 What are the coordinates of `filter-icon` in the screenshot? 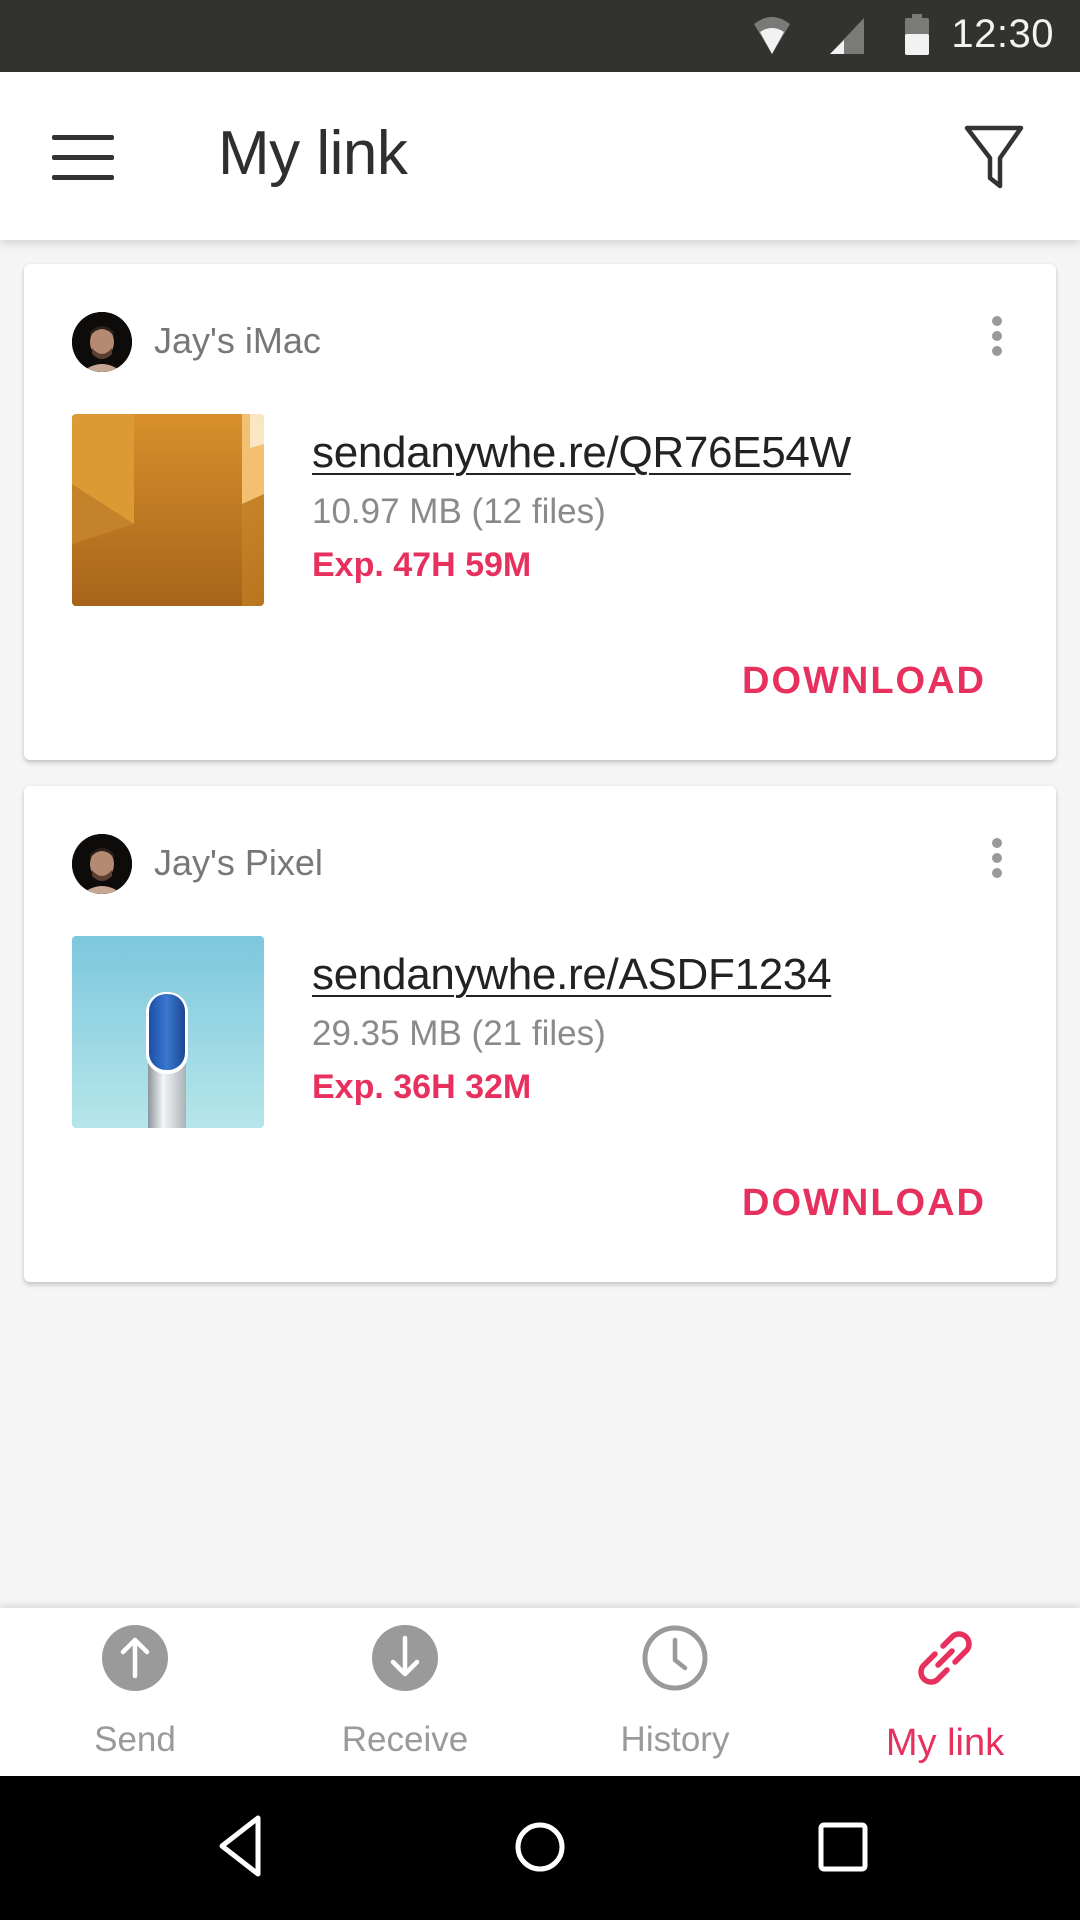 It's located at (994, 157).